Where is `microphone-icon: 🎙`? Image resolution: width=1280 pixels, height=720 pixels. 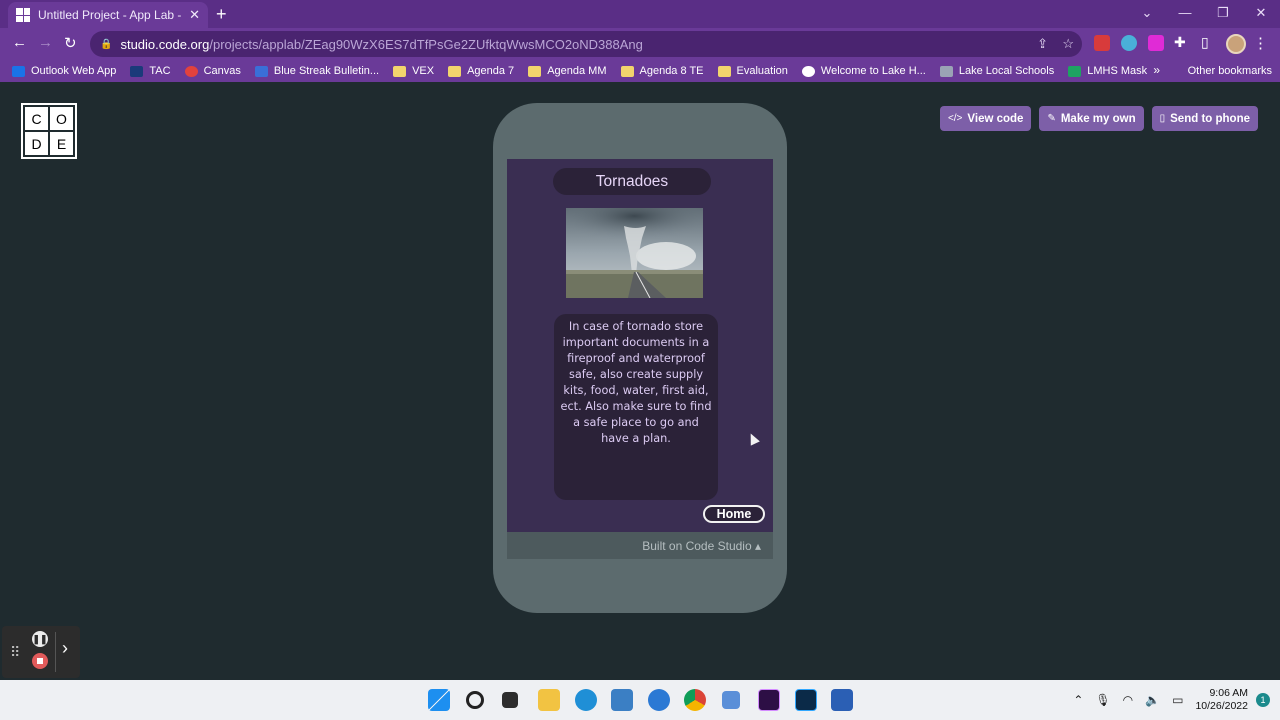 microphone-icon: 🎙 is located at coordinates (1102, 700).